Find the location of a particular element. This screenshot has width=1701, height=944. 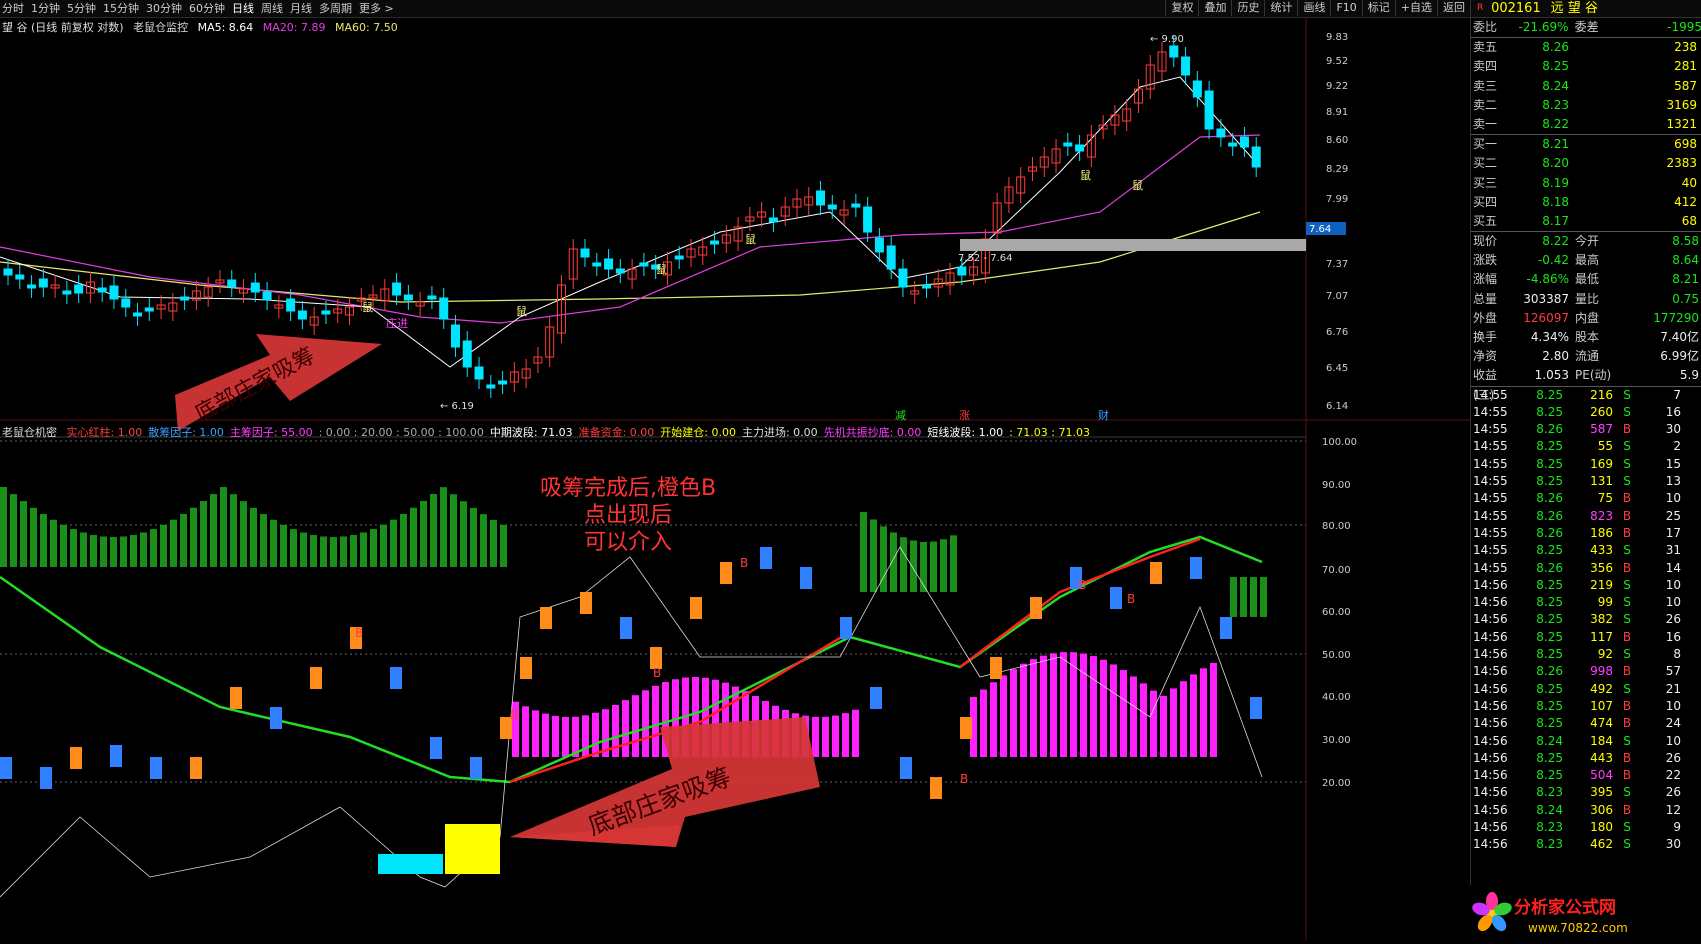

tool-button-8: 返回 is located at coordinates (1453, 8).